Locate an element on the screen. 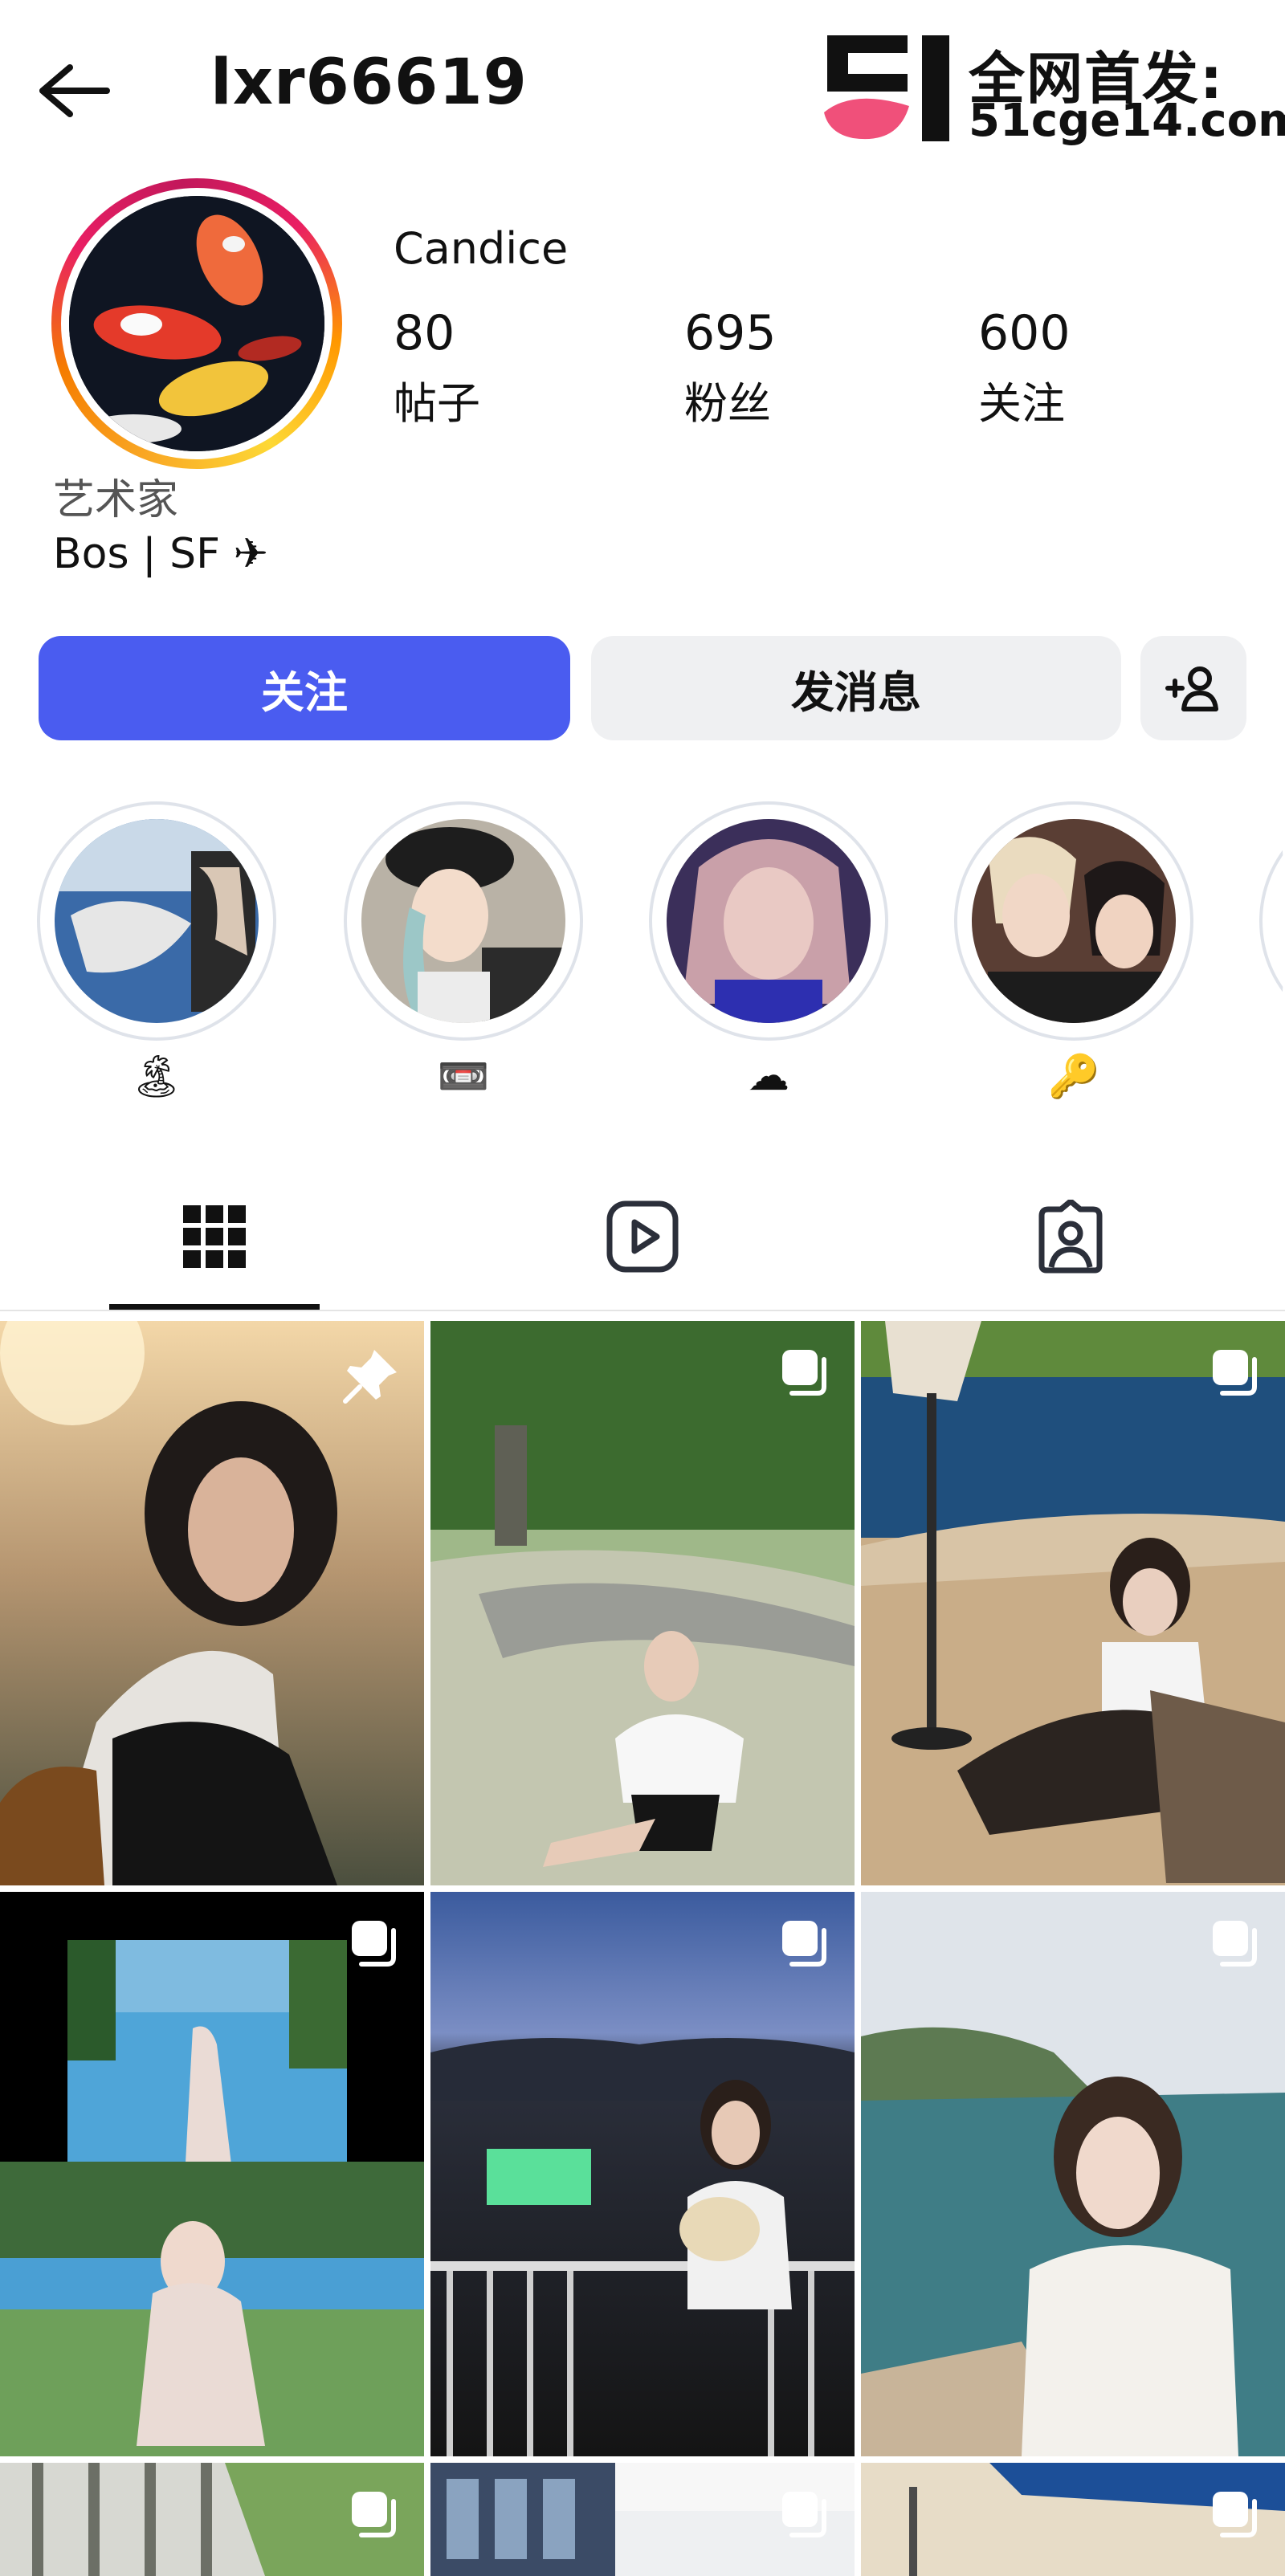 The height and width of the screenshot is (2576, 1285). tab-reels is located at coordinates (642, 1236).